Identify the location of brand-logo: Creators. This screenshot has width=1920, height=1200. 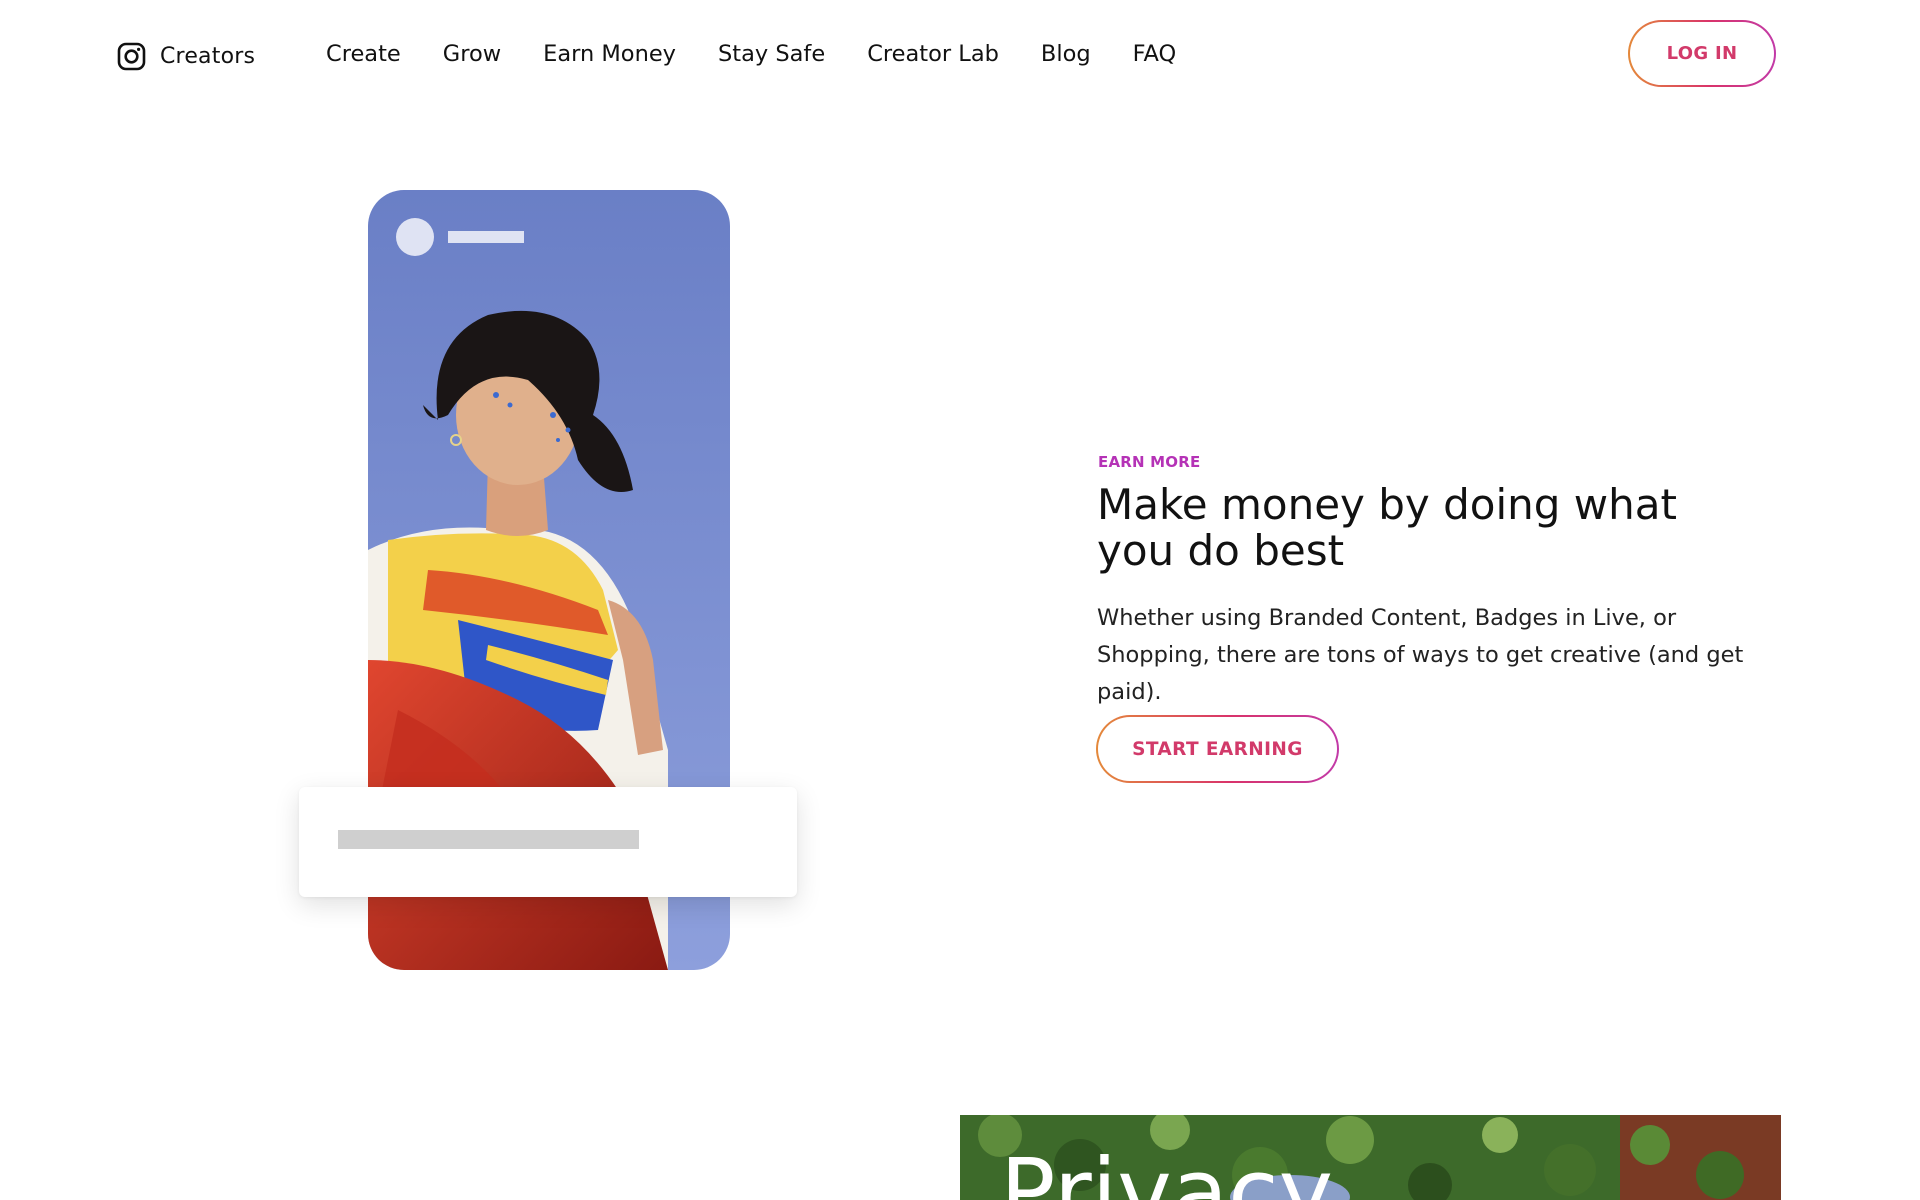
(186, 56).